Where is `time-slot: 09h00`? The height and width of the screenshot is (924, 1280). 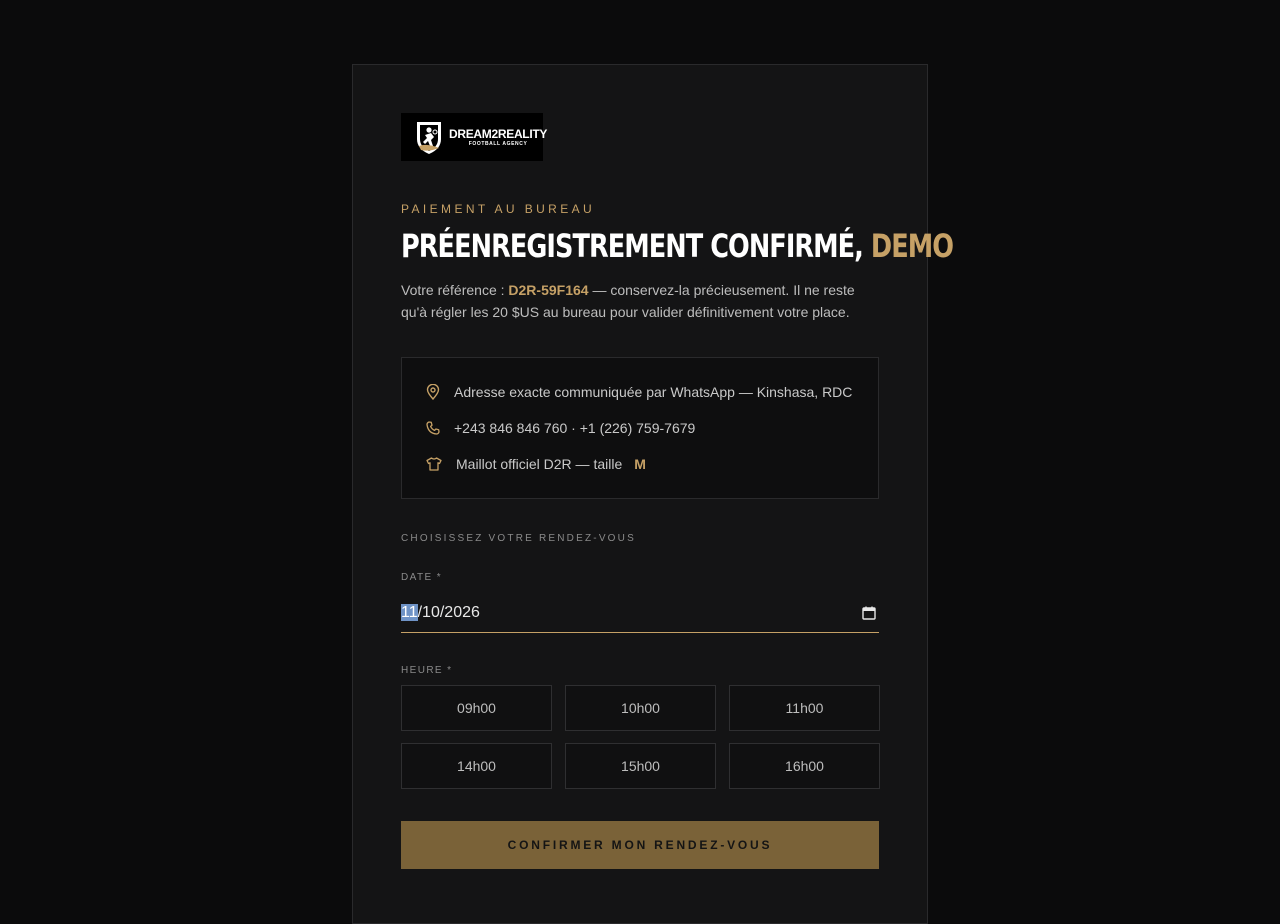 time-slot: 09h00 is located at coordinates (476, 708).